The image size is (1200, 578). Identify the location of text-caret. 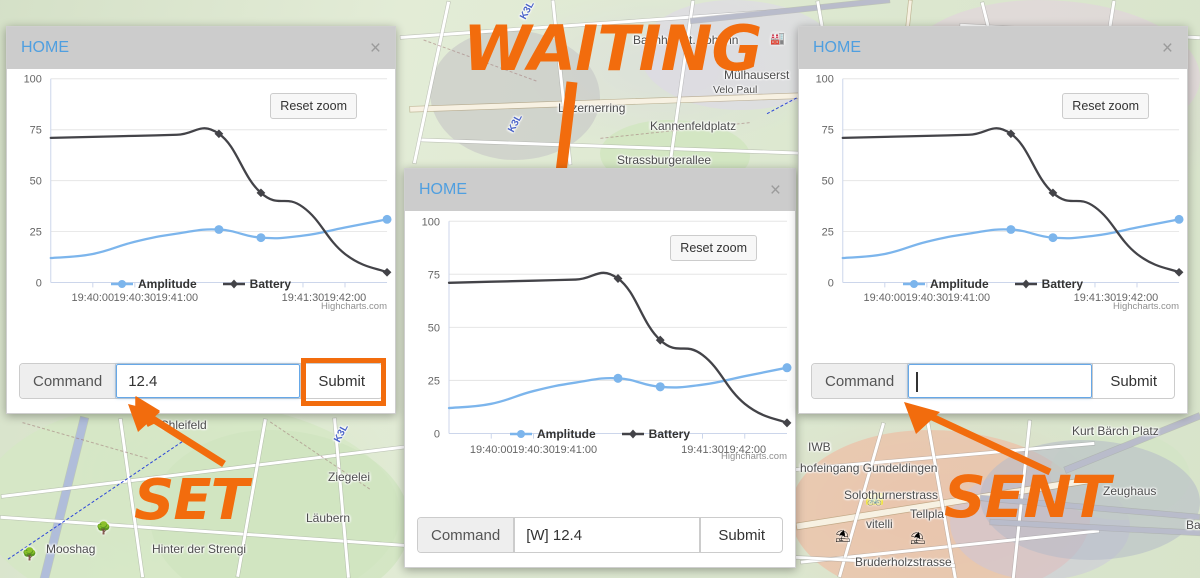
(917, 382).